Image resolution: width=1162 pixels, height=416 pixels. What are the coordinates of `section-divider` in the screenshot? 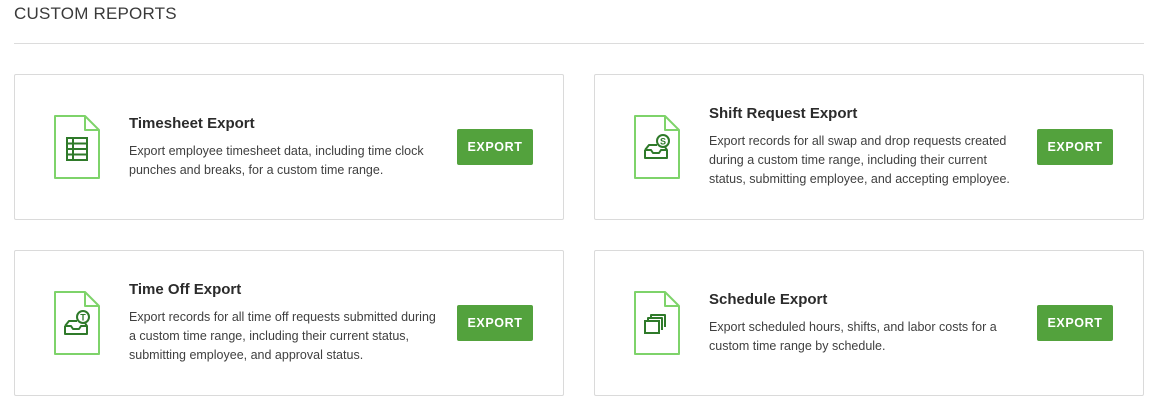 It's located at (579, 43).